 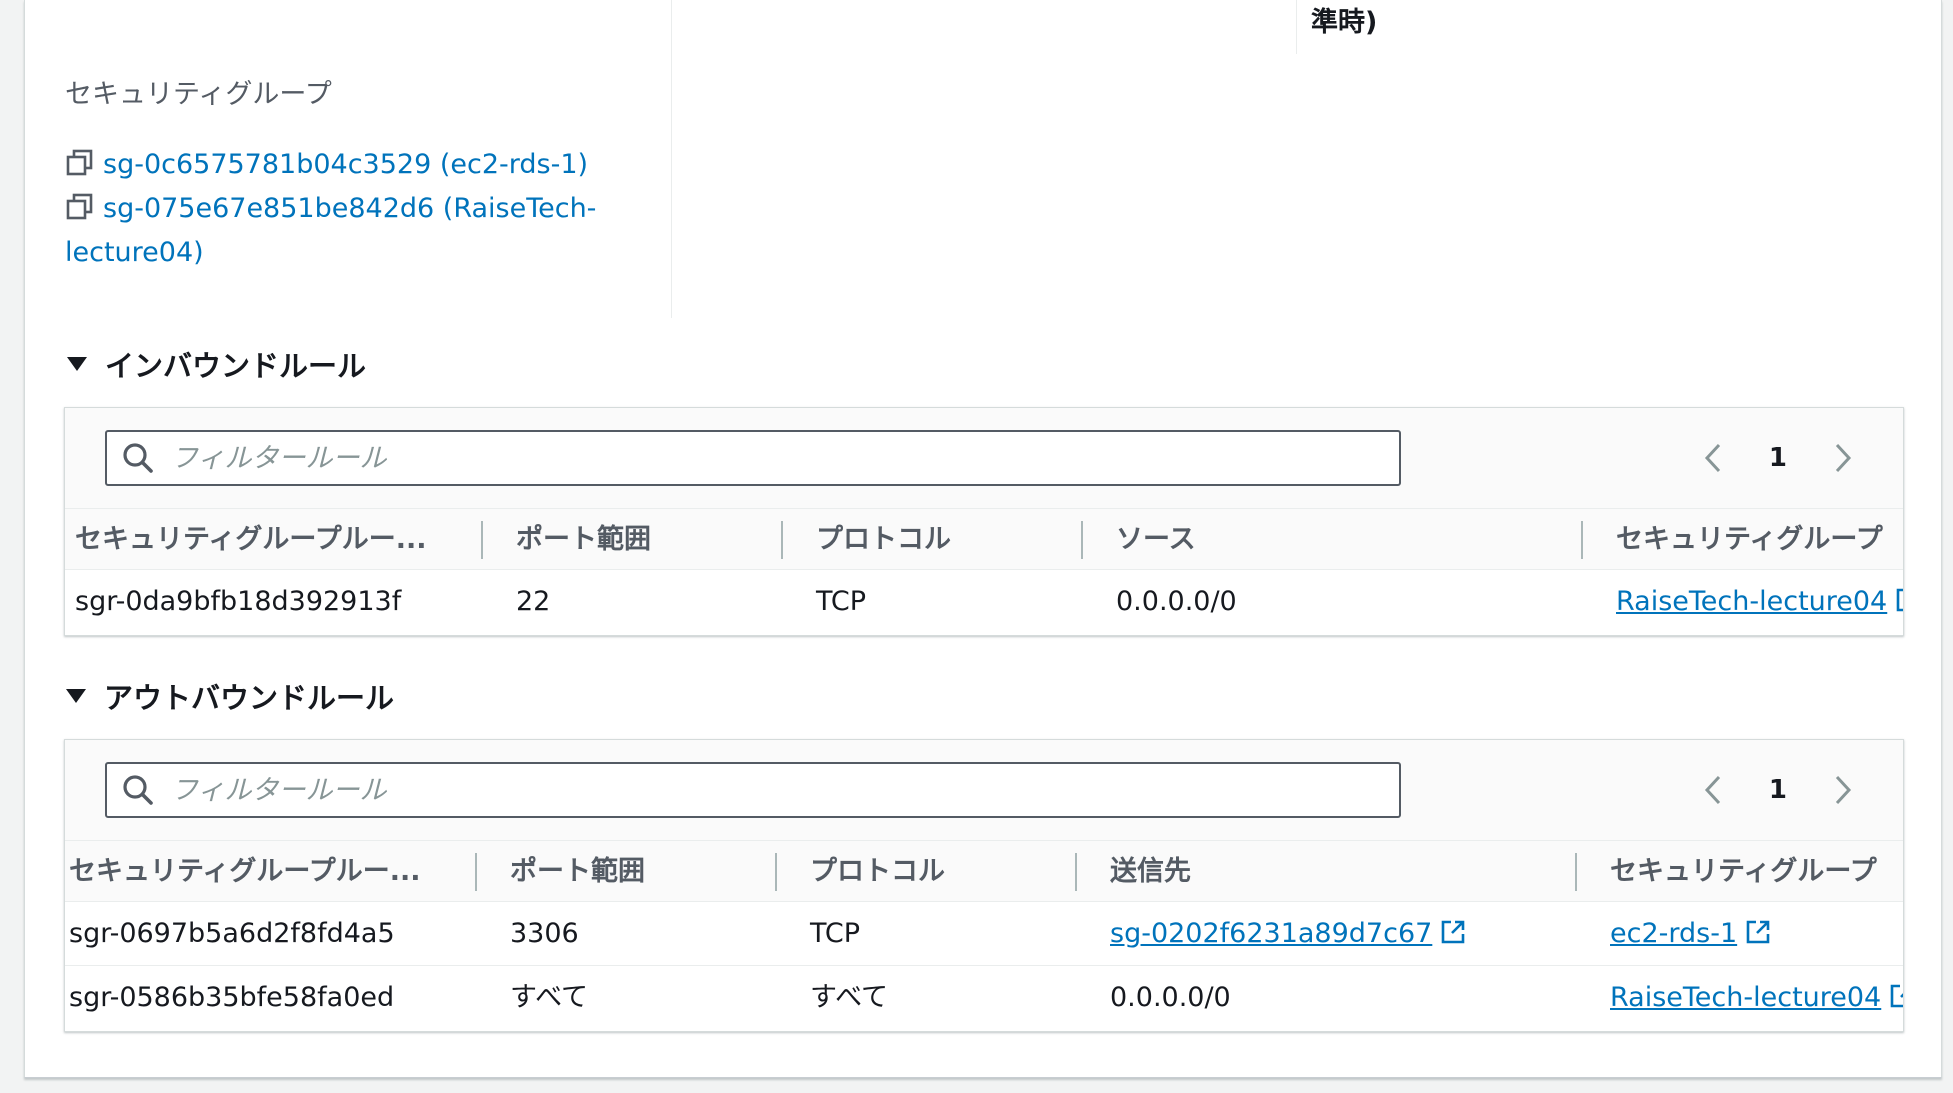 I want to click on column-header-source: ソース, so click(x=1156, y=540).